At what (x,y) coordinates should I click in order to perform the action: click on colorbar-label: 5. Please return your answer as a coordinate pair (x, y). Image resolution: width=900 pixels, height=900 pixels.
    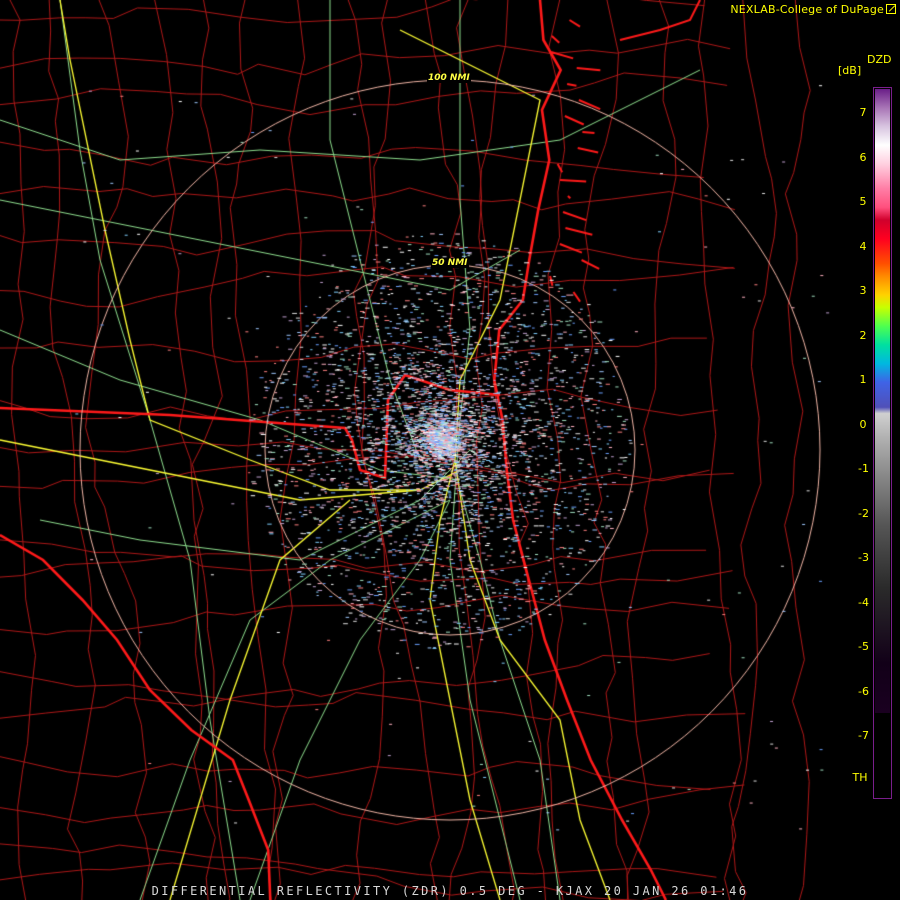
    Looking at the image, I should click on (863, 201).